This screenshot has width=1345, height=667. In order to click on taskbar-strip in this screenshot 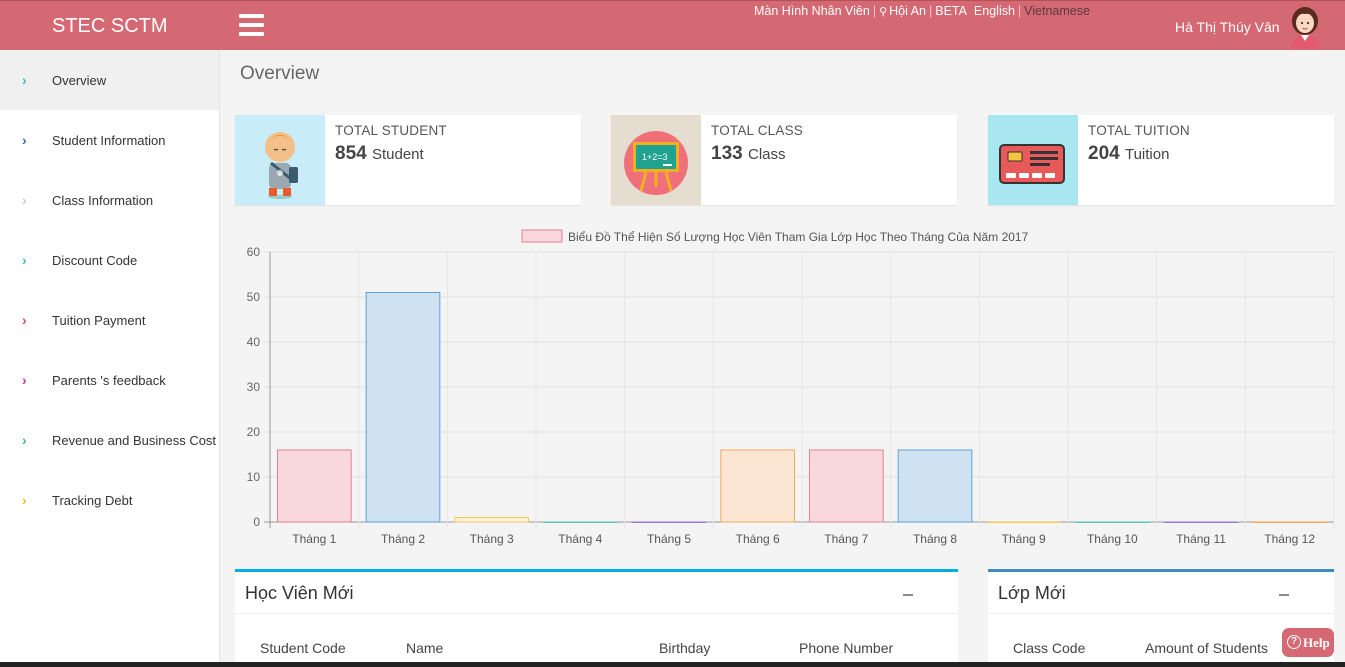, I will do `click(672, 664)`.